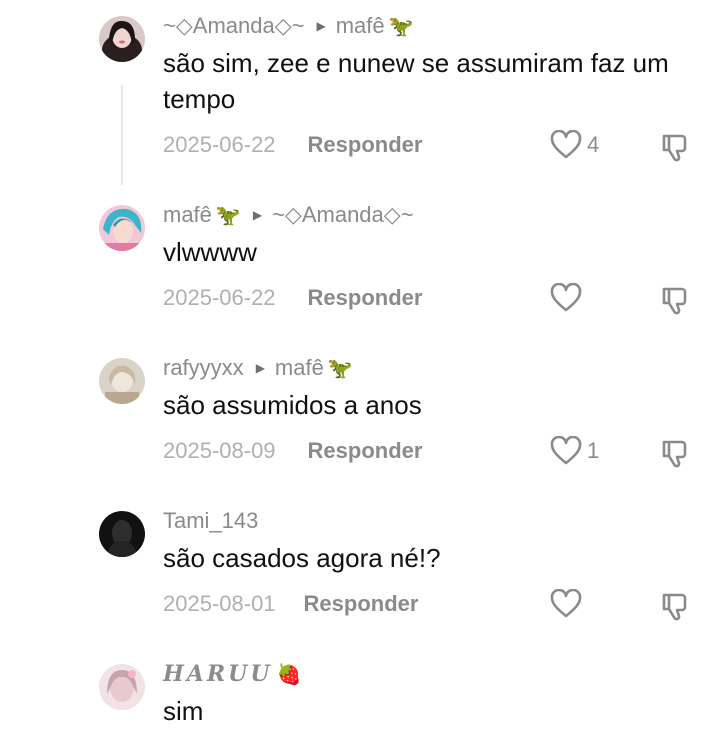 This screenshot has height=736, width=718. Describe the element at coordinates (219, 603) in the screenshot. I see `comment-date: 2025-08-01` at that location.